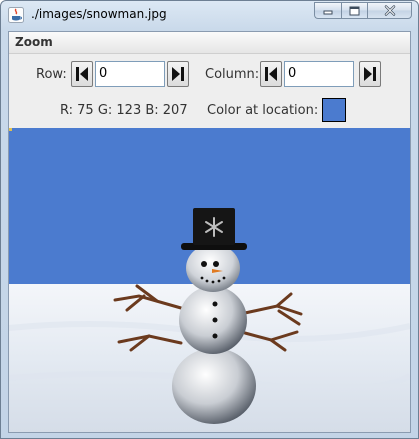 This screenshot has width=419, height=439. What do you see at coordinates (209, 16) in the screenshot?
I see `title-bar: ./images/snowman.jpg` at bounding box center [209, 16].